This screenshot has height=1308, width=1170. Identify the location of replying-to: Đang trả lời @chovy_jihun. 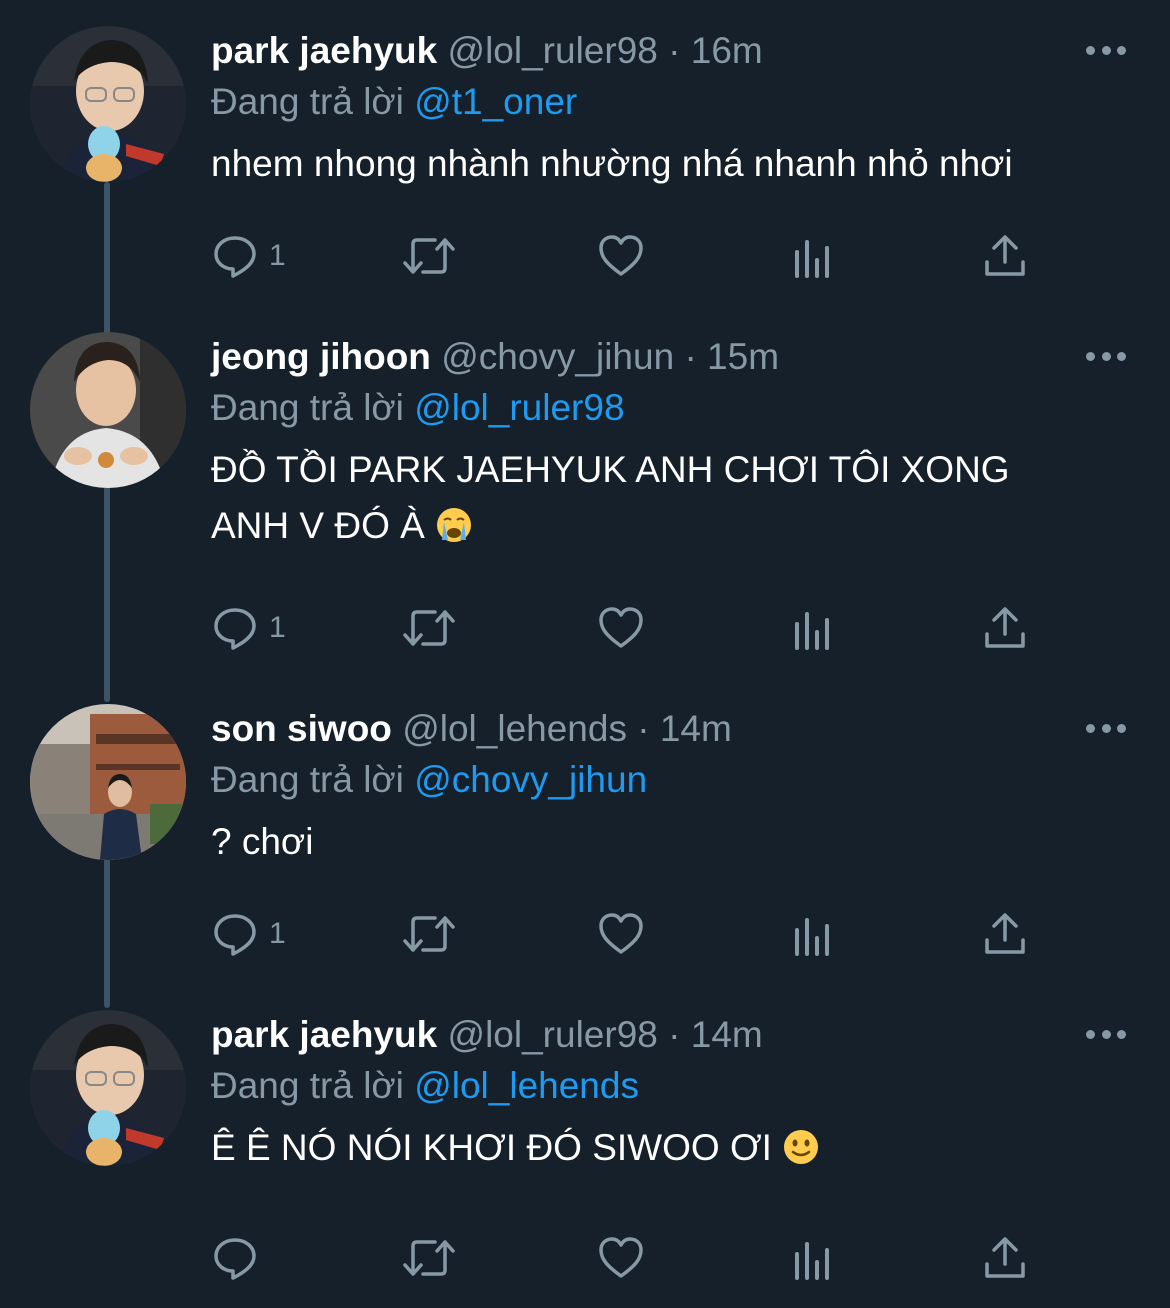
(670, 780).